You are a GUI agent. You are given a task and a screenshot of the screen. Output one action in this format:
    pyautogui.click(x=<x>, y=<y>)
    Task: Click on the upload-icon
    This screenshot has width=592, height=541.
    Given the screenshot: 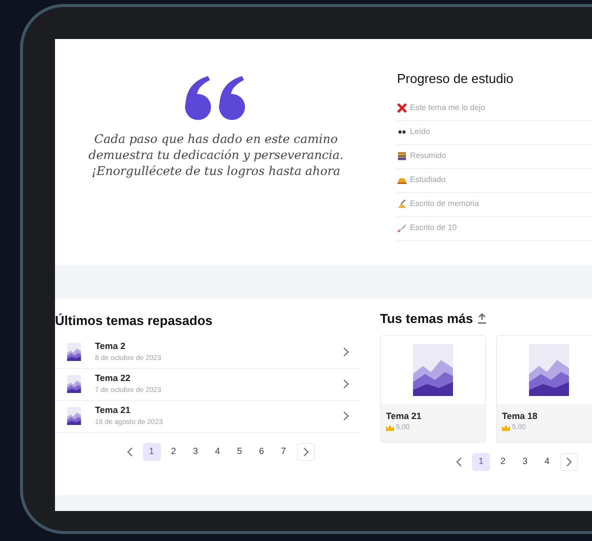 What is the action you would take?
    pyautogui.click(x=481, y=318)
    